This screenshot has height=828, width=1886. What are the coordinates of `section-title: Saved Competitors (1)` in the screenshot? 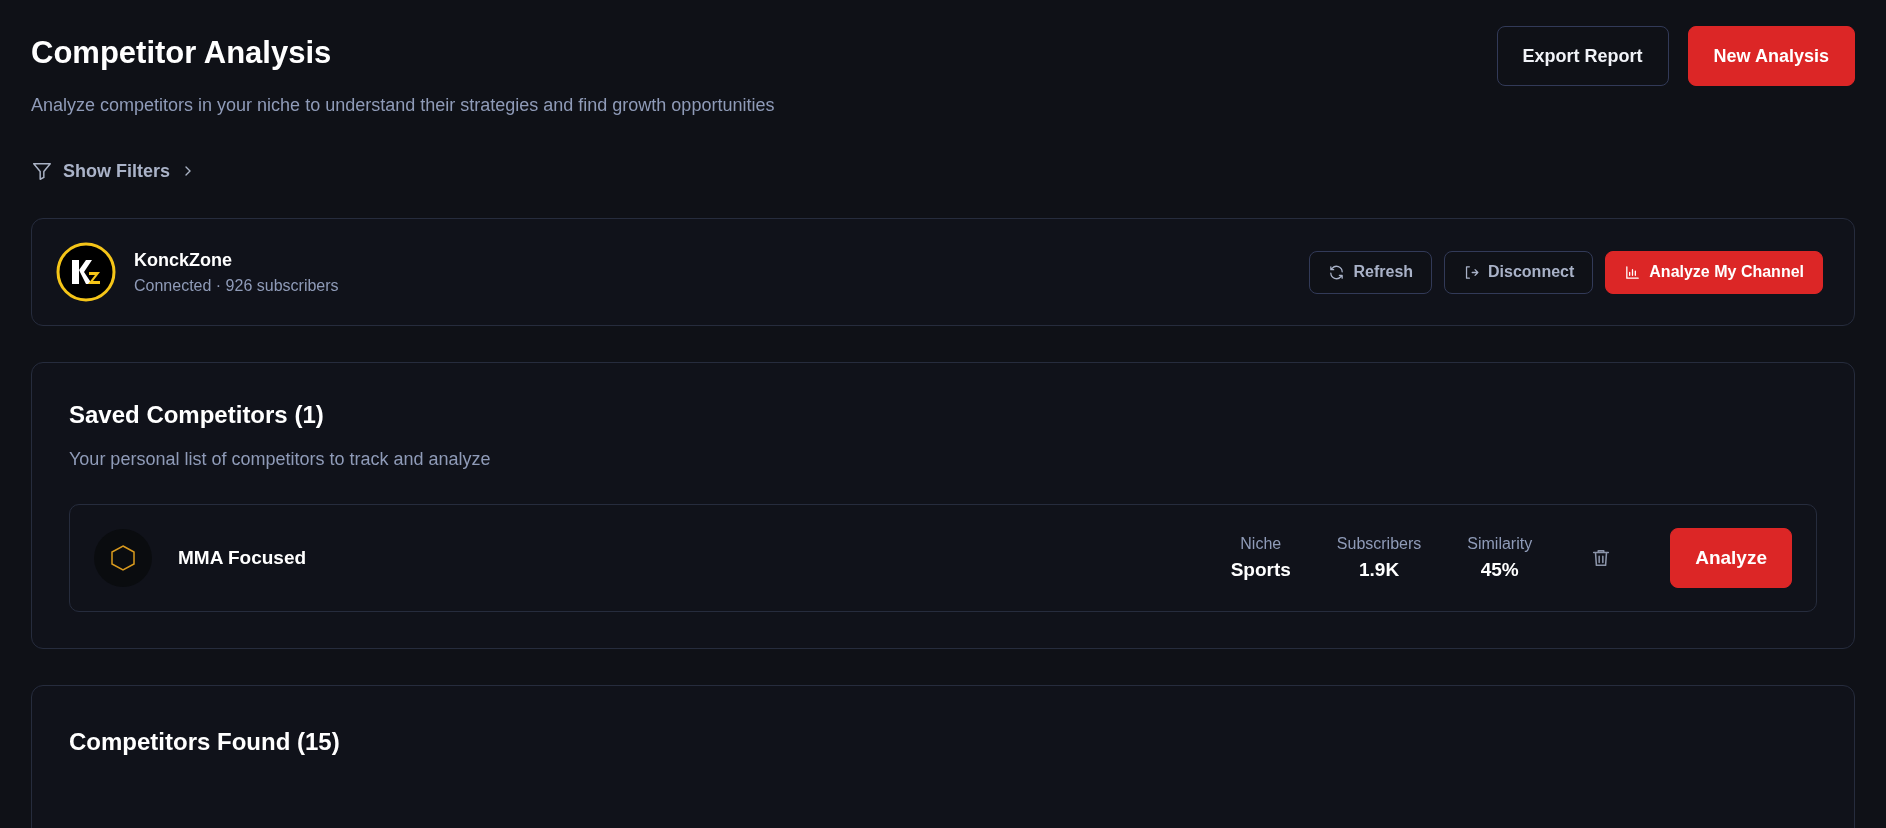 It's located at (197, 415).